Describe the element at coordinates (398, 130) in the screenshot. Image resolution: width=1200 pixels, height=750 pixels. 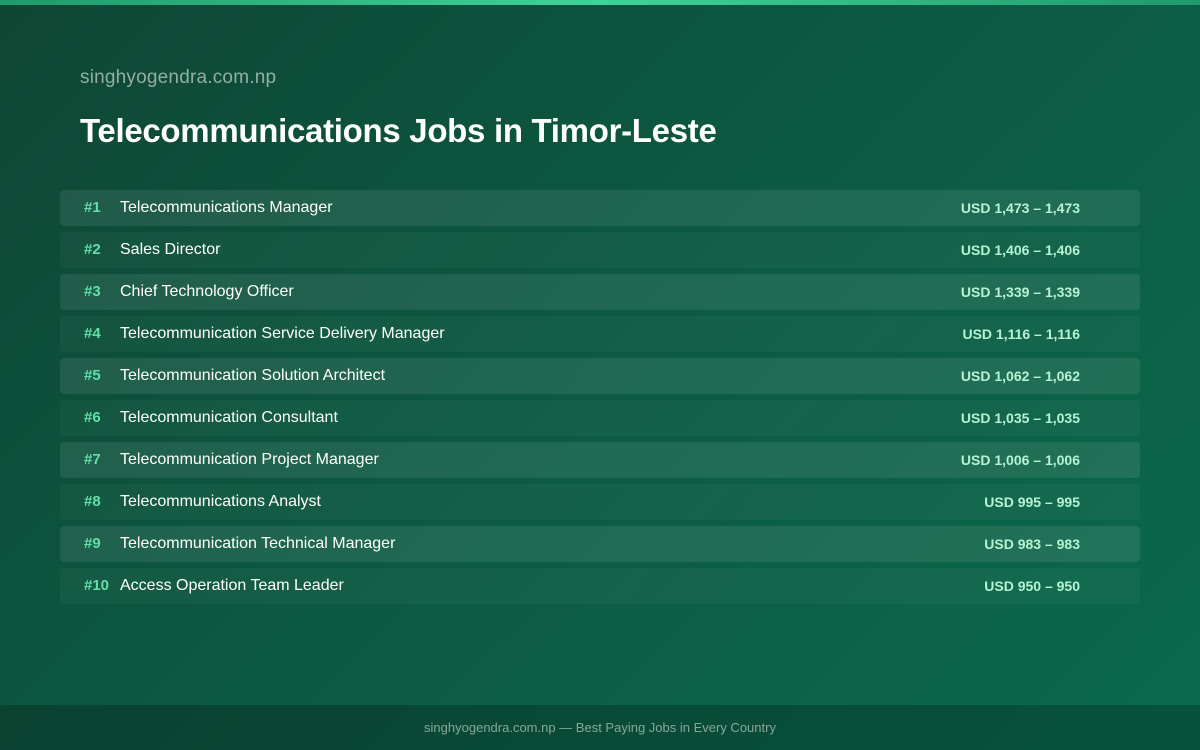
I see `page-title: Telecommunications Jobs in Timor-Leste` at that location.